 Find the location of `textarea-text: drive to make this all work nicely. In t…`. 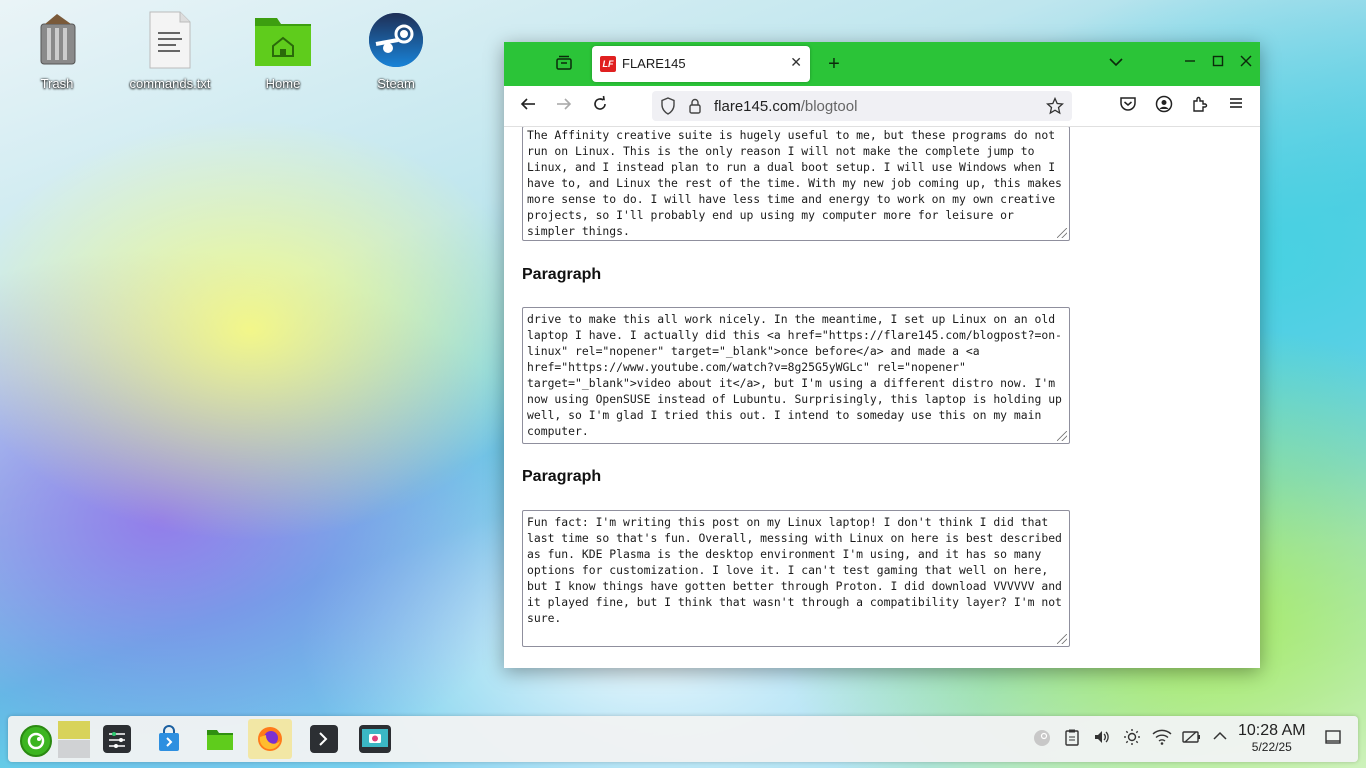

textarea-text: drive to make this all work nicely. In t… is located at coordinates (798, 375).